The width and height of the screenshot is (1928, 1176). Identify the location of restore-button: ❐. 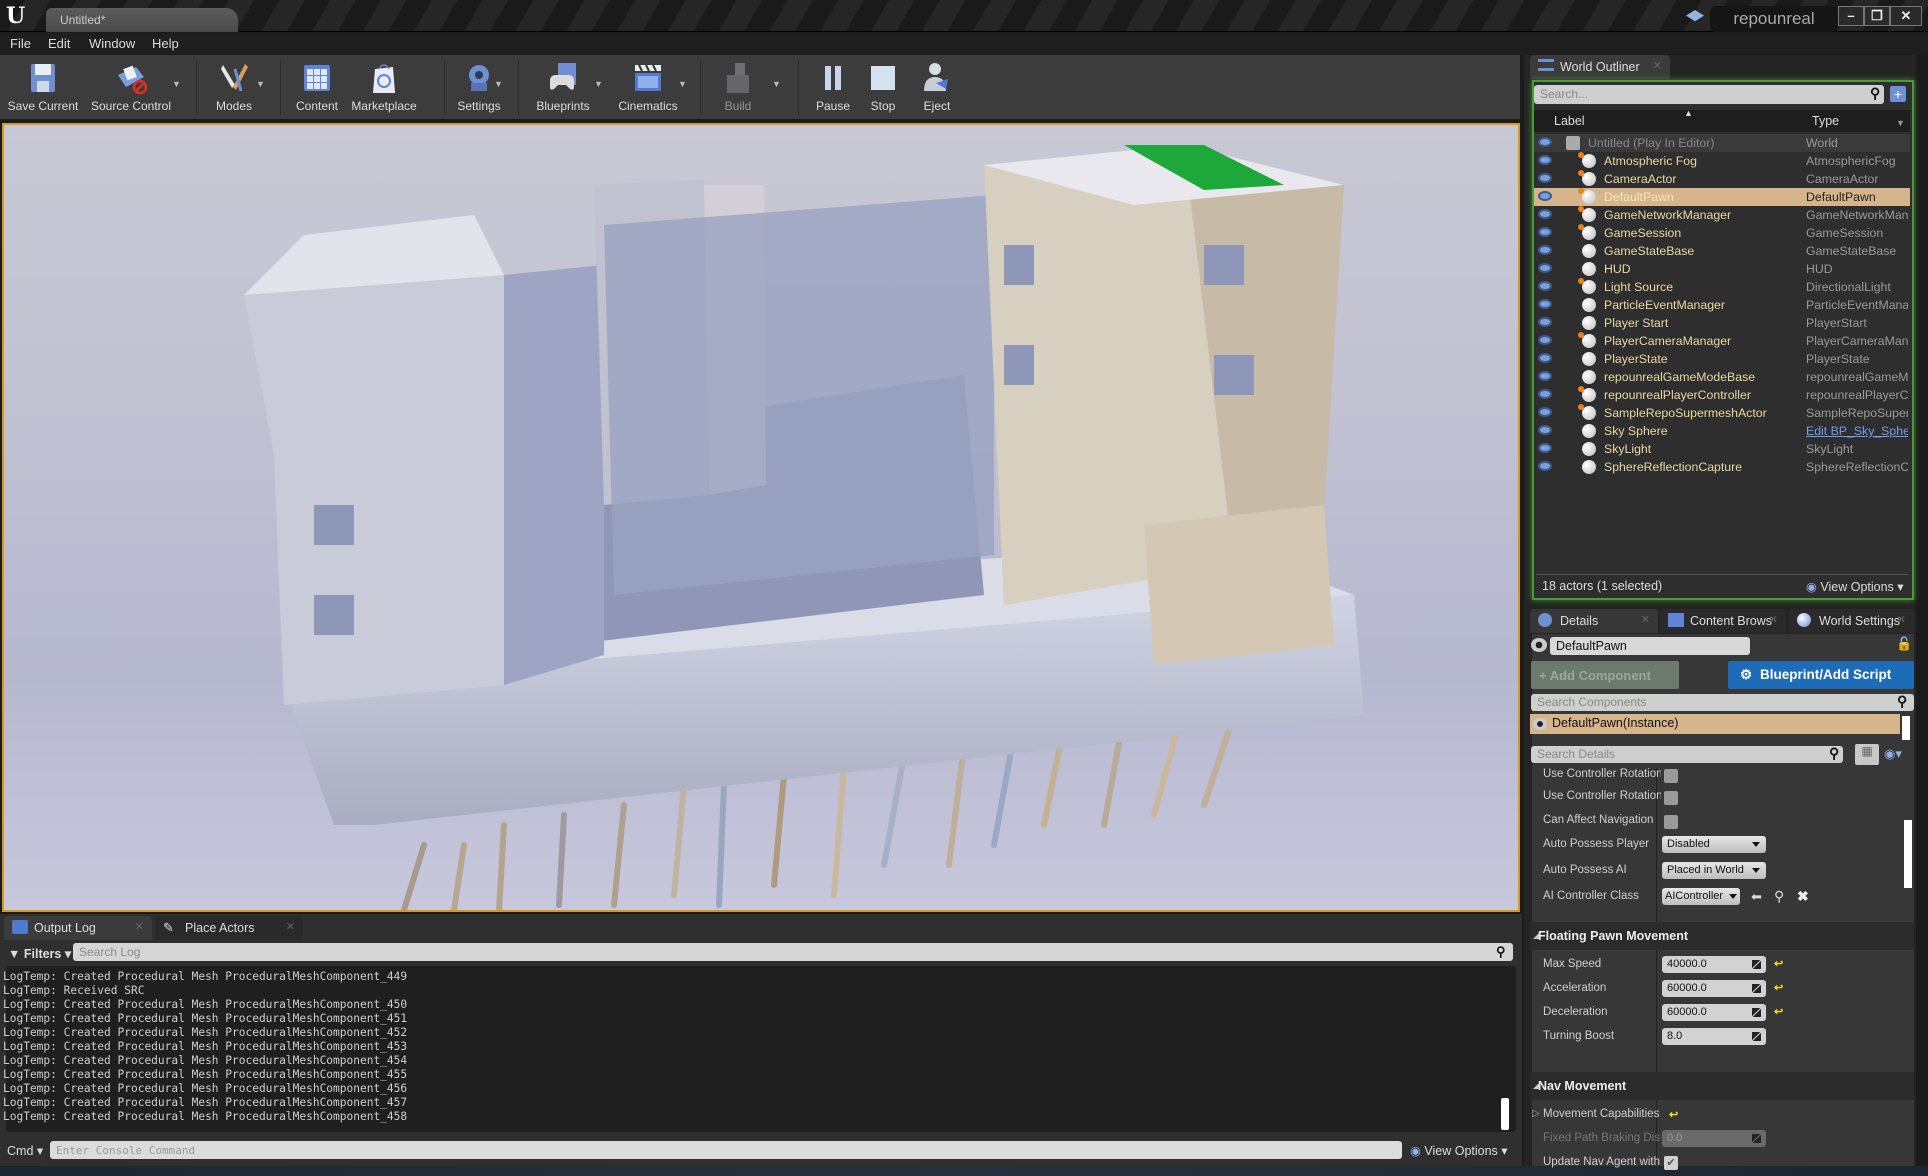
(1877, 16).